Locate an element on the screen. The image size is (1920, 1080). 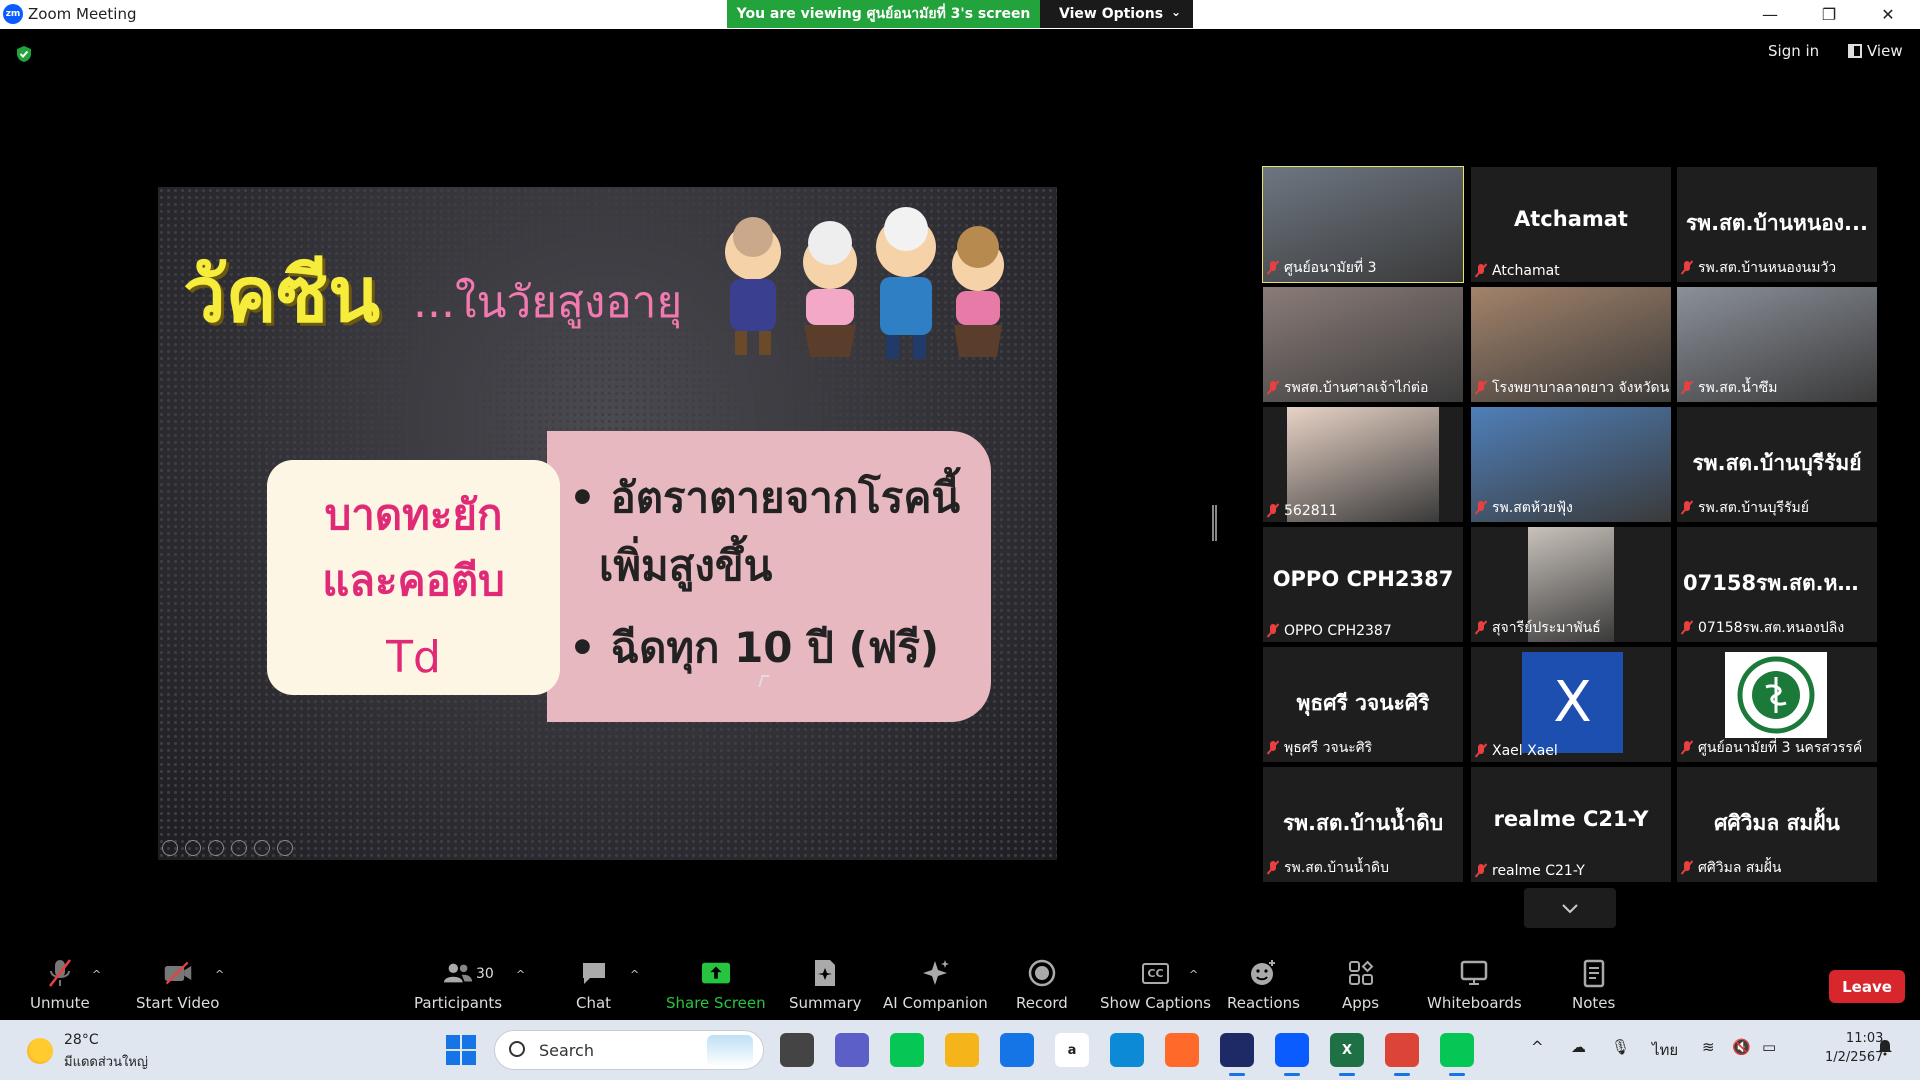
prev-slide-icon is located at coordinates (170, 848).